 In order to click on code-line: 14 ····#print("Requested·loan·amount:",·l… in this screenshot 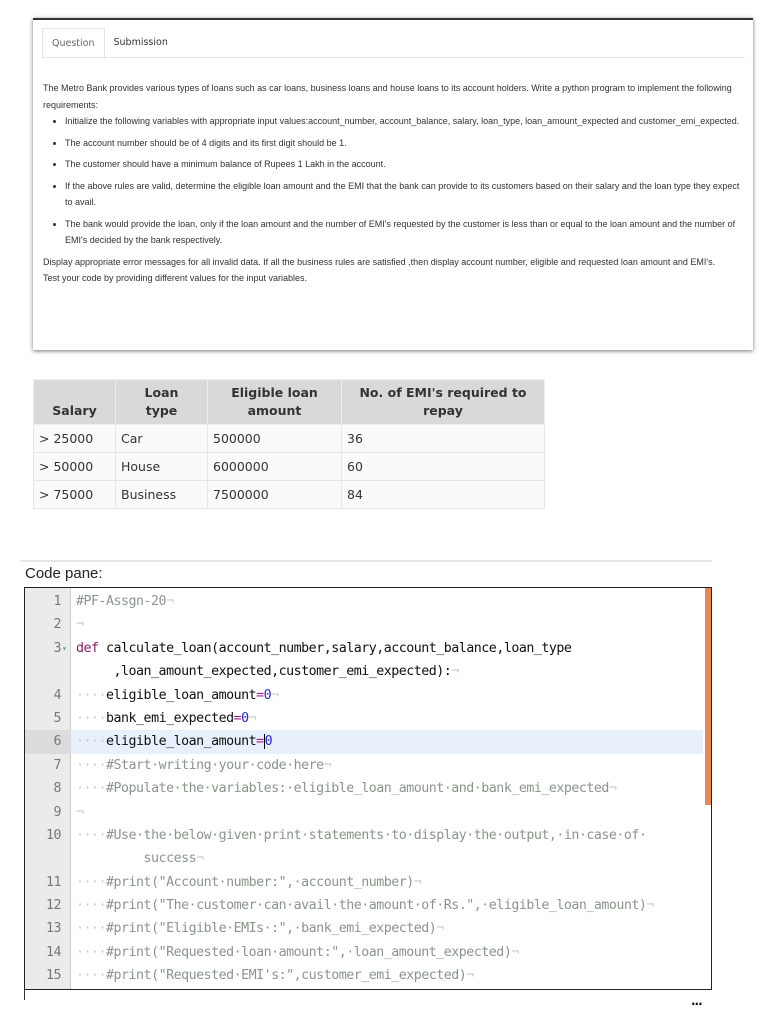, I will do `click(364, 952)`.